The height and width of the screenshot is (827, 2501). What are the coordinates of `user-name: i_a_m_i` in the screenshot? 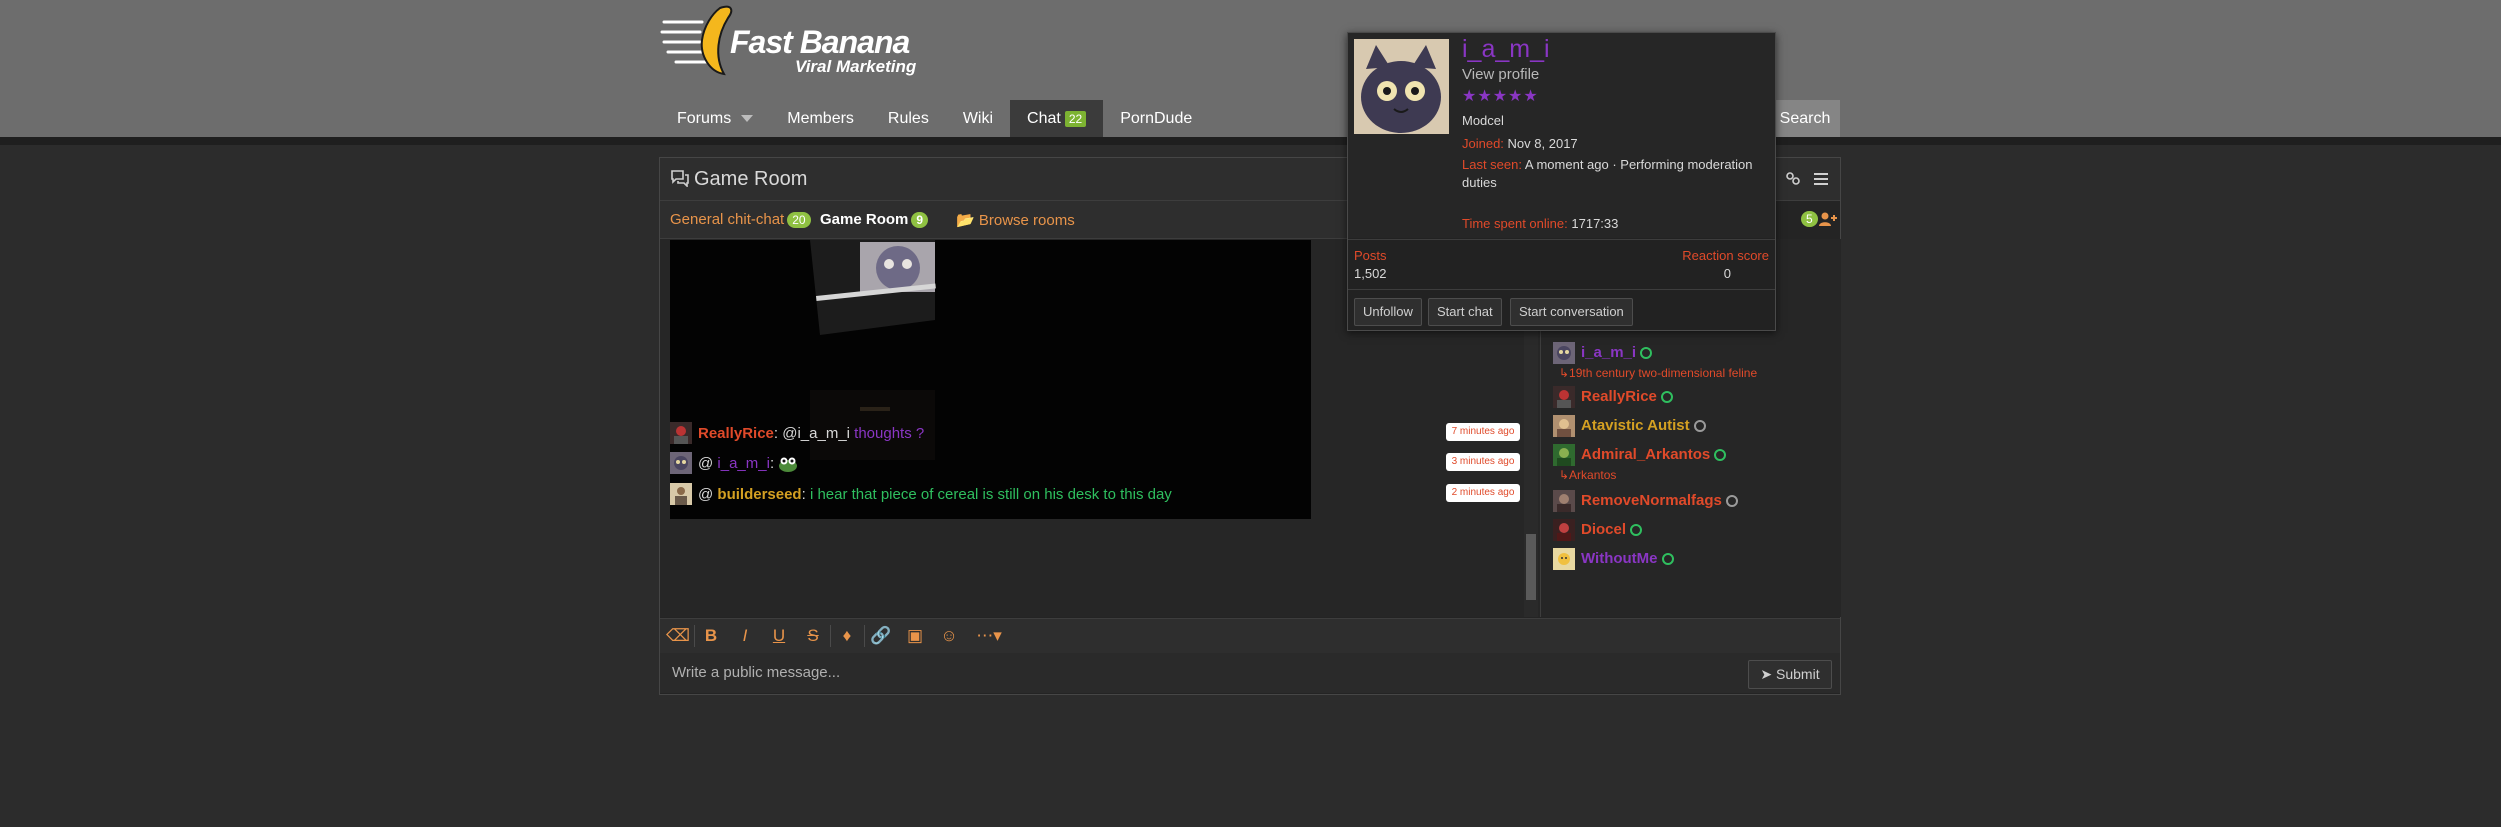 It's located at (1617, 352).